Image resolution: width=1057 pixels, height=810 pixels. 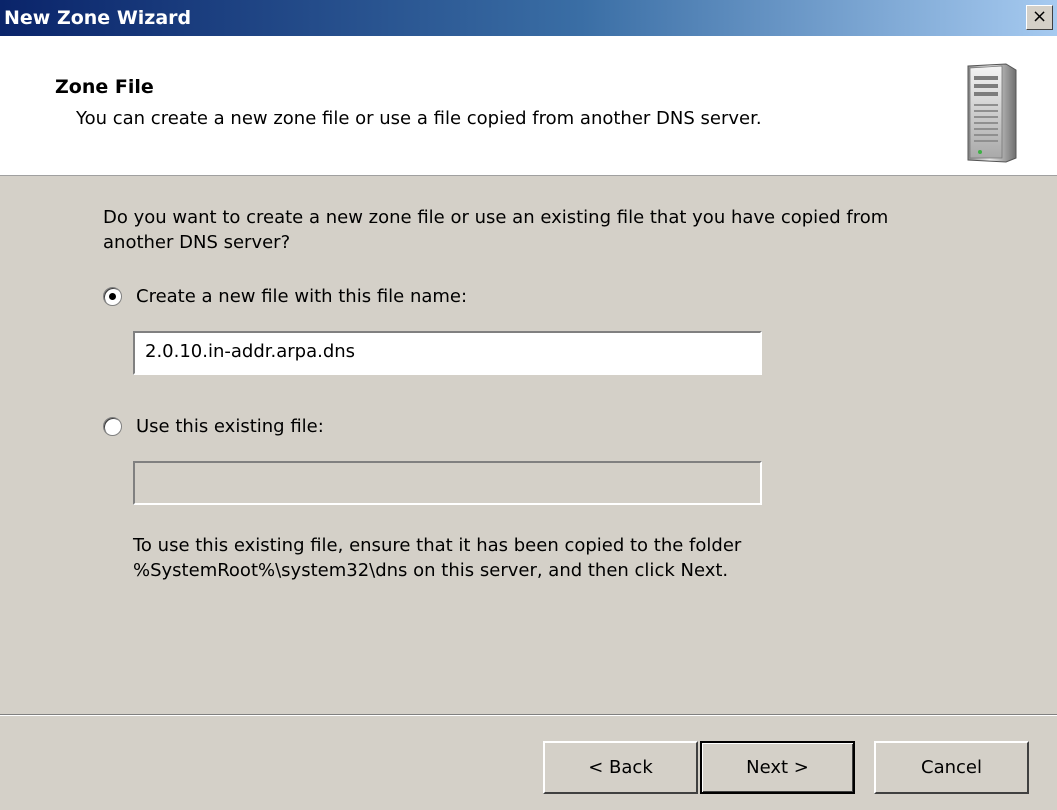 I want to click on server-icon, so click(x=992, y=113).